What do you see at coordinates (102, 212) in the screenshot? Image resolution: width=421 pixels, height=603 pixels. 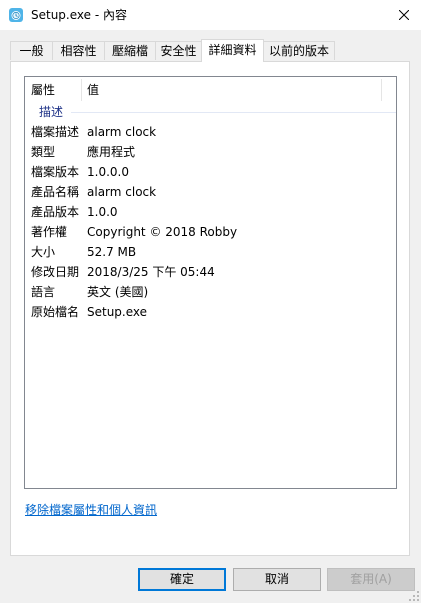 I see `property-value: 1.0.0` at bounding box center [102, 212].